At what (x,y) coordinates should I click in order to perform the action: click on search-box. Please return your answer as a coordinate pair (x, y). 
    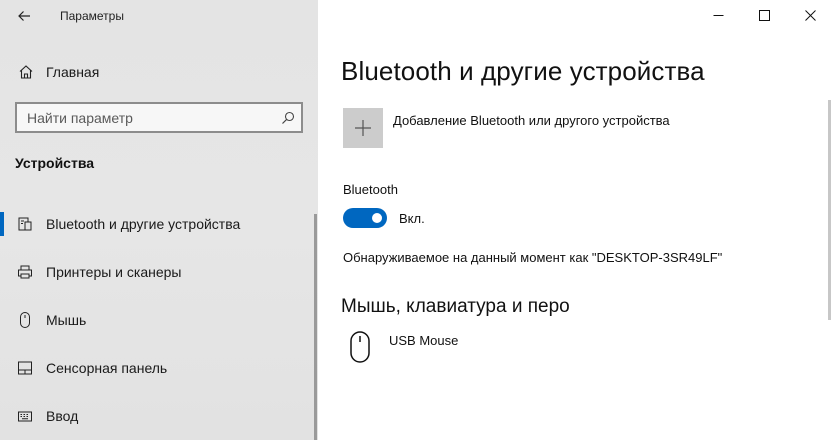
    Looking at the image, I should click on (159, 117).